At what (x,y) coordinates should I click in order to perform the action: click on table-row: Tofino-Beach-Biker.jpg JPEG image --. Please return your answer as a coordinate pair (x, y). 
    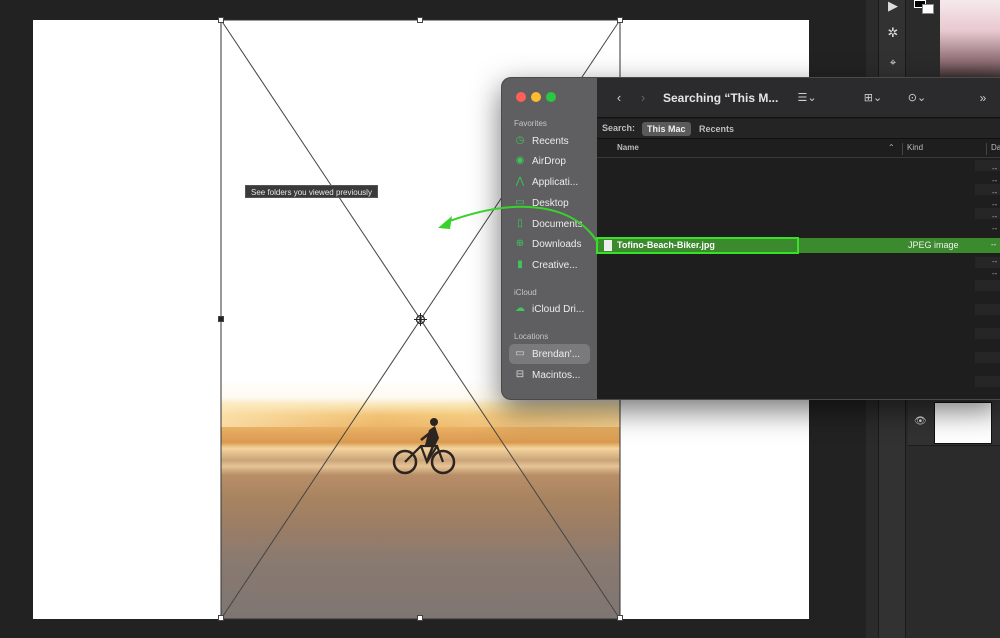
    Looking at the image, I should click on (798, 245).